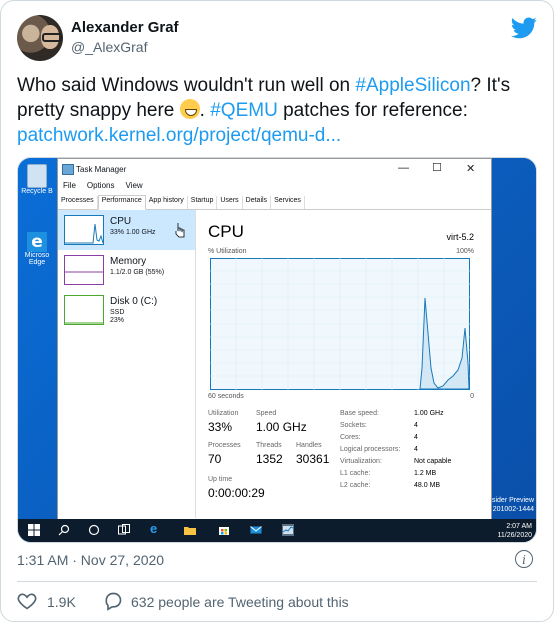 The width and height of the screenshot is (554, 622). Describe the element at coordinates (37, 249) in the screenshot. I see `edge-desktop-icon: e Microso Edge` at that location.